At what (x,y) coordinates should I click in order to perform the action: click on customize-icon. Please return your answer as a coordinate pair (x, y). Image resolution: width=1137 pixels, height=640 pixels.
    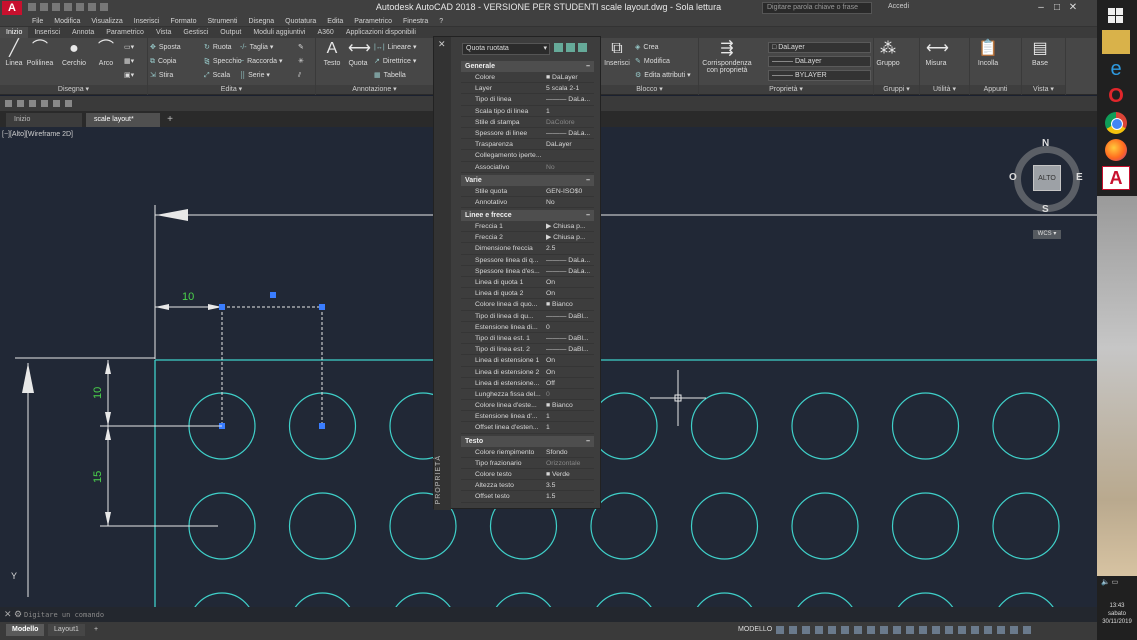
    Looking at the image, I should click on (1027, 630).